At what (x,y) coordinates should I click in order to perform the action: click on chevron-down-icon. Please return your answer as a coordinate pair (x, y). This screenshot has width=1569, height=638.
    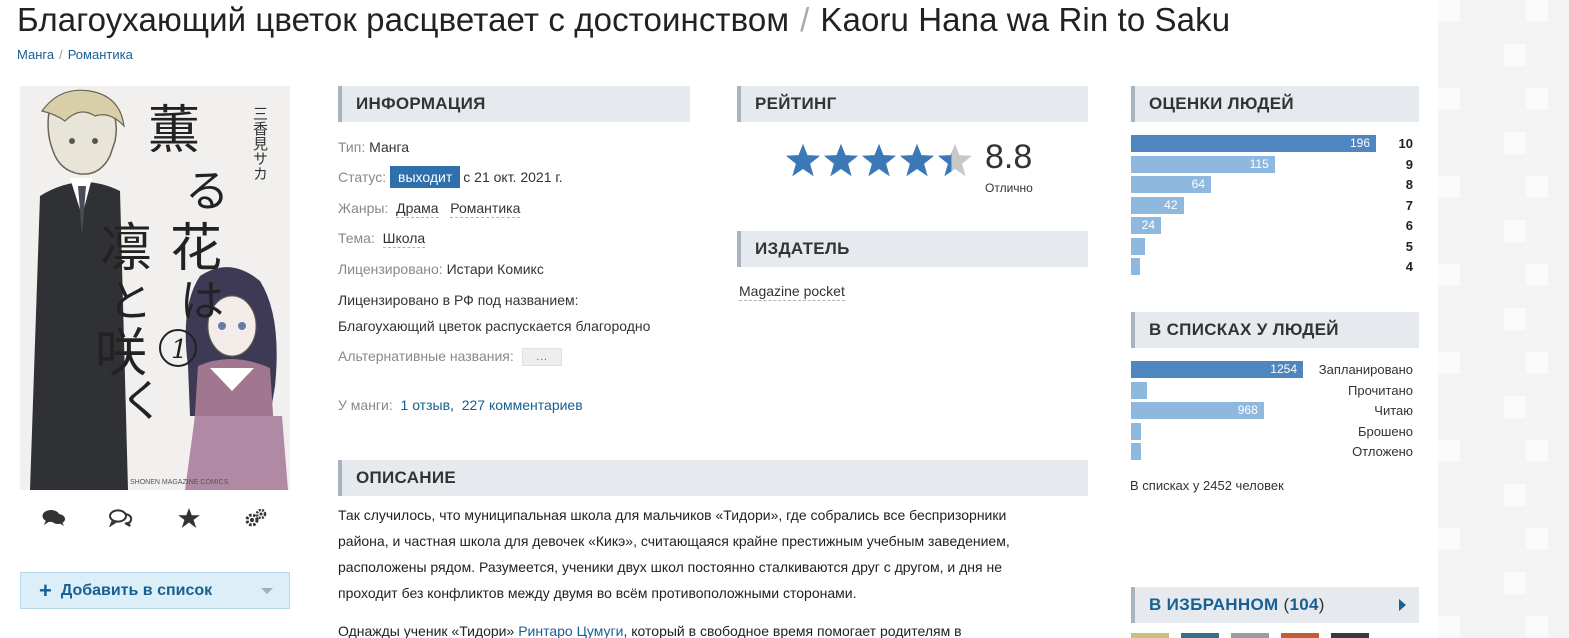
    Looking at the image, I should click on (267, 591).